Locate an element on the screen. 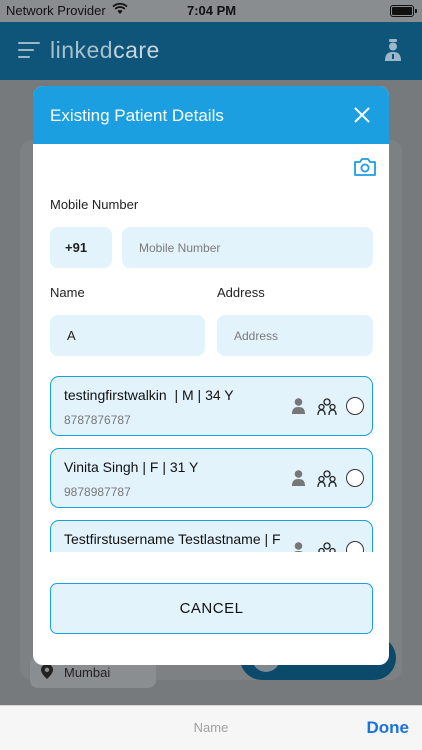  patient-name: Testfirstusername Testlastname | F is located at coordinates (172, 539).